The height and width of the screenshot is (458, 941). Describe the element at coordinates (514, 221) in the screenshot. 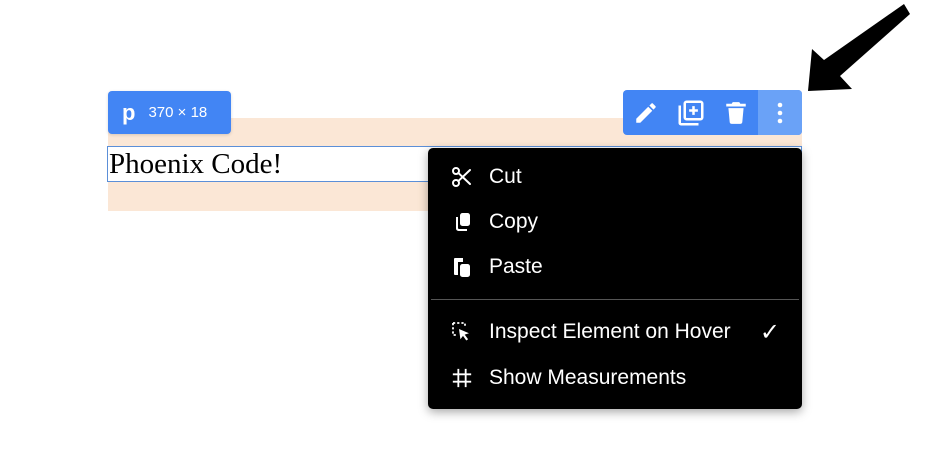

I see `menu-item-label: Copy` at that location.